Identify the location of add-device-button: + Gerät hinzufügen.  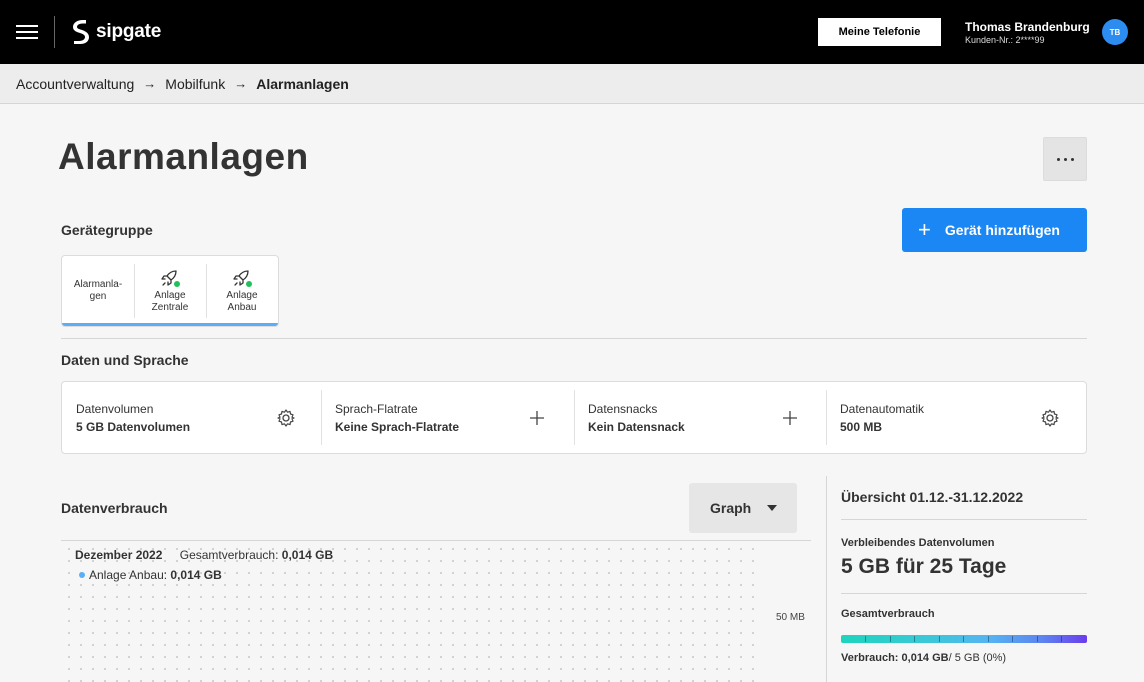
(994, 230).